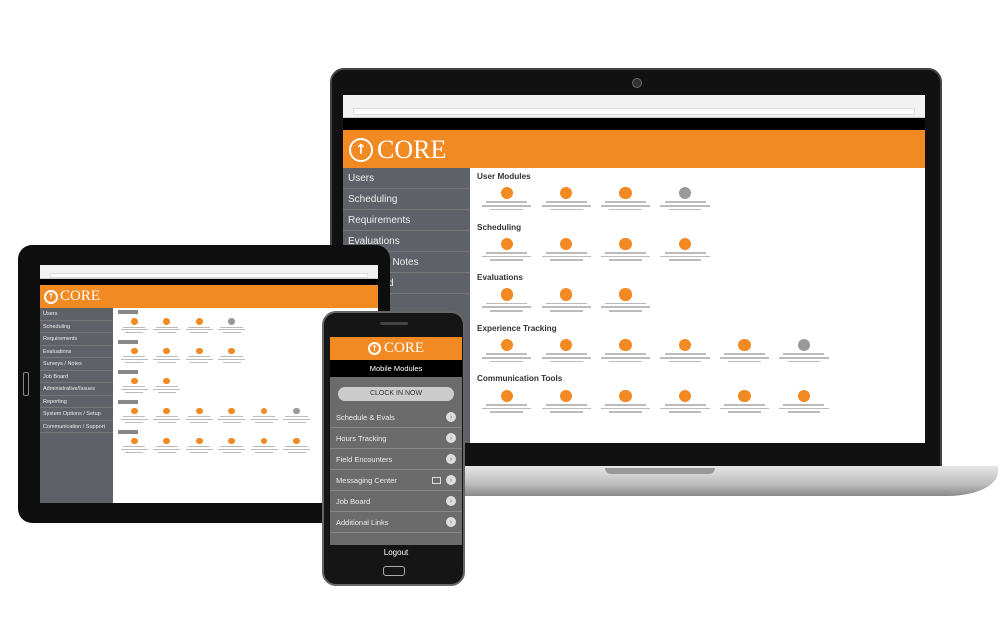  I want to click on phone-home-button, so click(394, 571).